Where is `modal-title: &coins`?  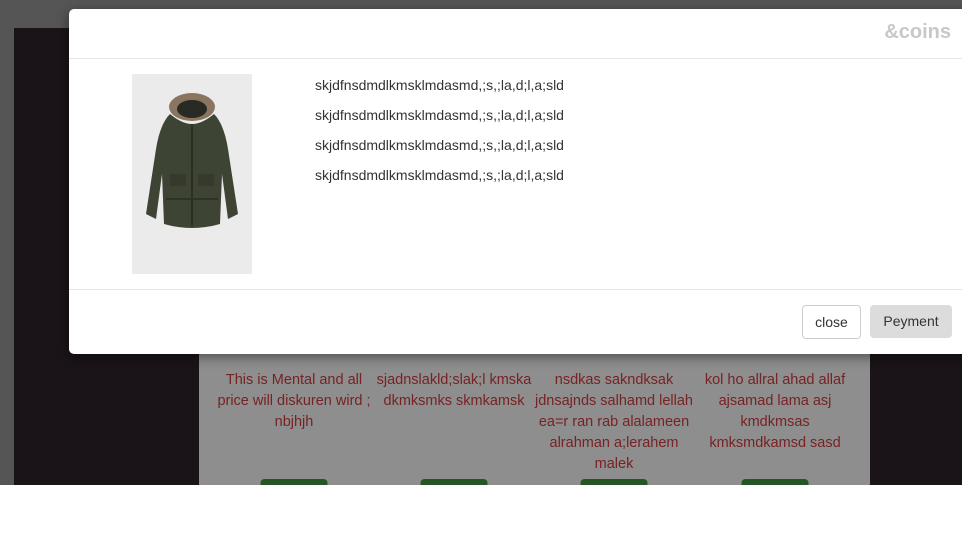 modal-title: &coins is located at coordinates (917, 32).